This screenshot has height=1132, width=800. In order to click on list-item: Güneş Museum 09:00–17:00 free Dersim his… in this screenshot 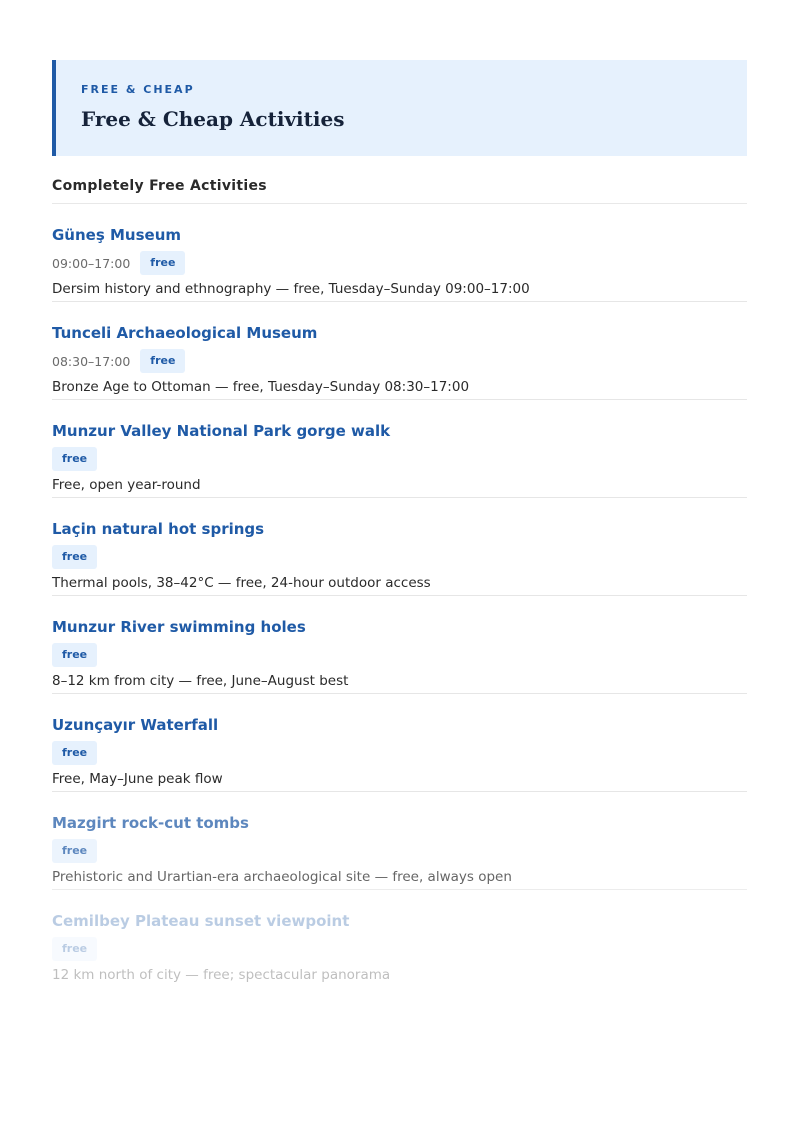, I will do `click(399, 253)`.